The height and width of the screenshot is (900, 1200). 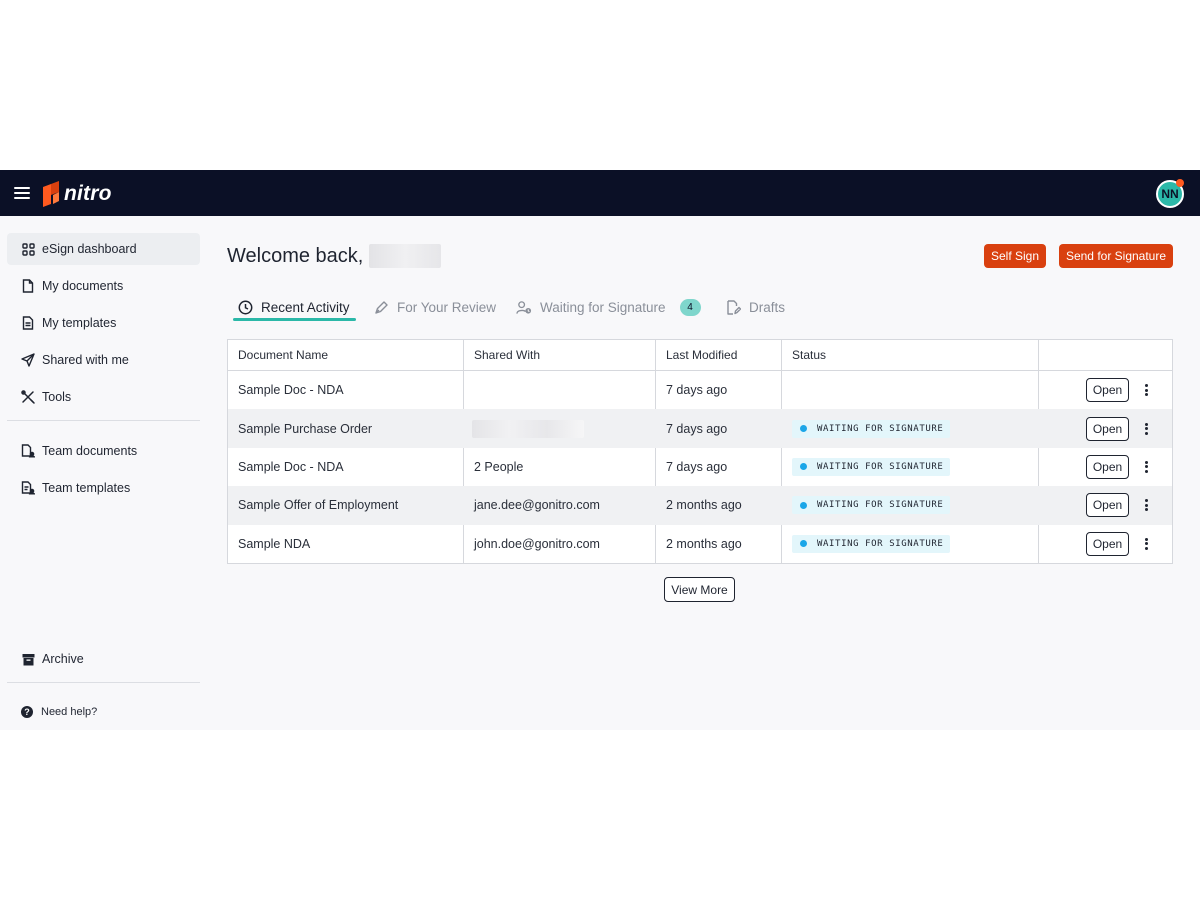 What do you see at coordinates (294, 319) in the screenshot?
I see `active-tab-indicator` at bounding box center [294, 319].